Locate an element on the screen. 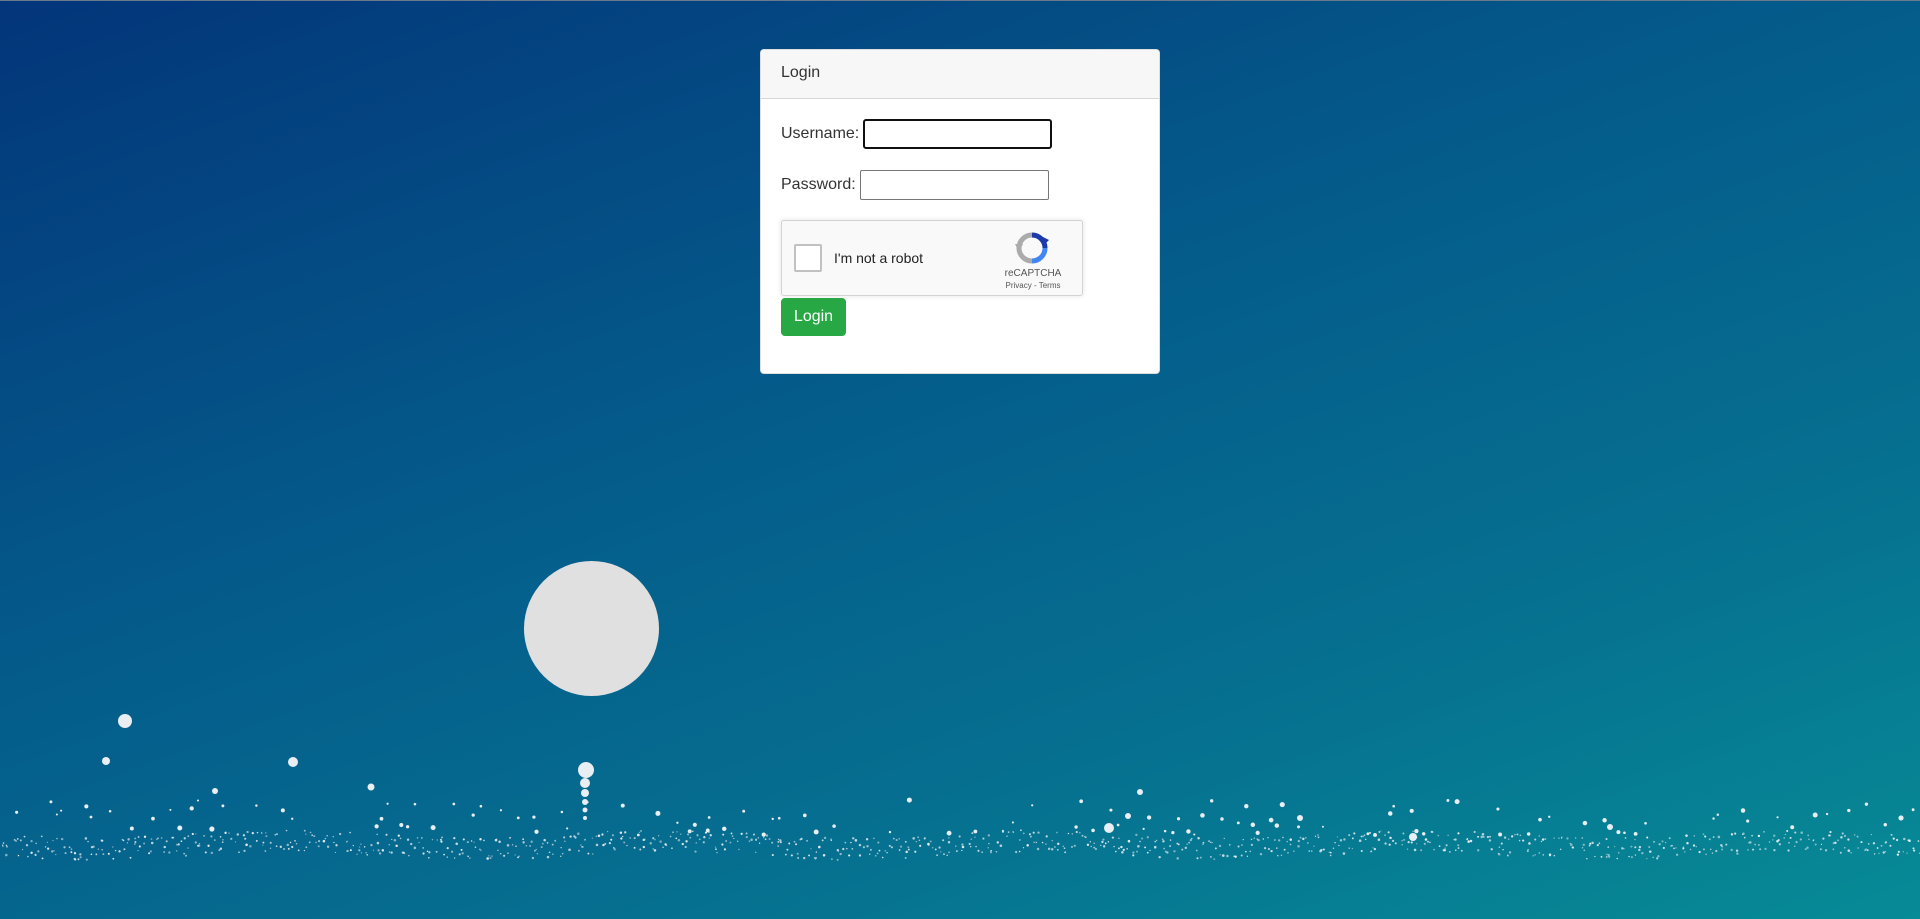 The width and height of the screenshot is (1920, 919). username-label: Username: is located at coordinates (820, 133).